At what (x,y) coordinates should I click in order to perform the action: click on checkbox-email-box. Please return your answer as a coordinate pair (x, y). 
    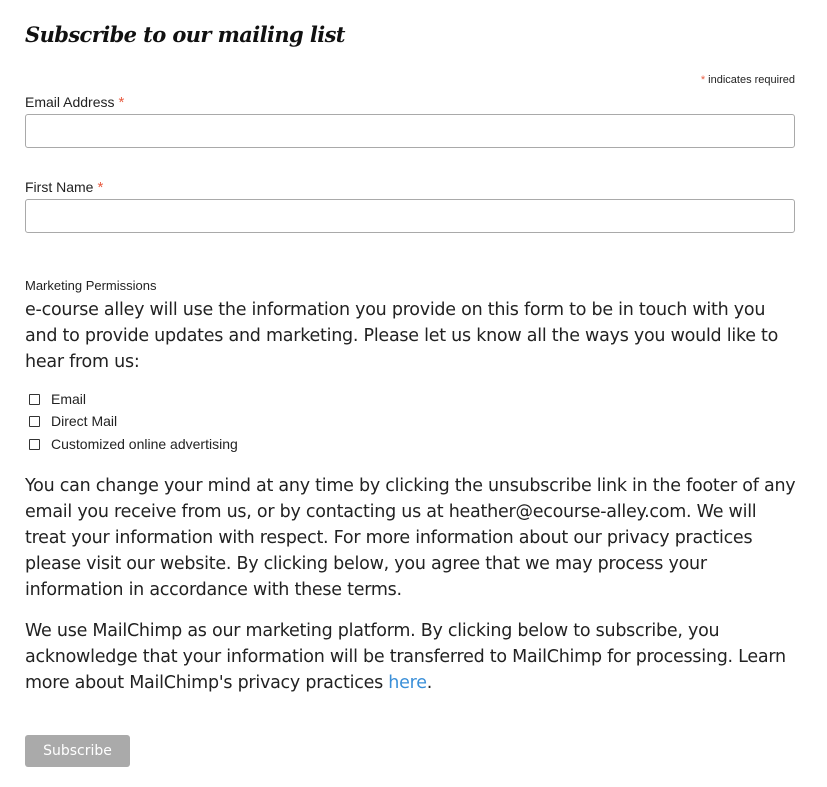
    Looking at the image, I should click on (34, 399).